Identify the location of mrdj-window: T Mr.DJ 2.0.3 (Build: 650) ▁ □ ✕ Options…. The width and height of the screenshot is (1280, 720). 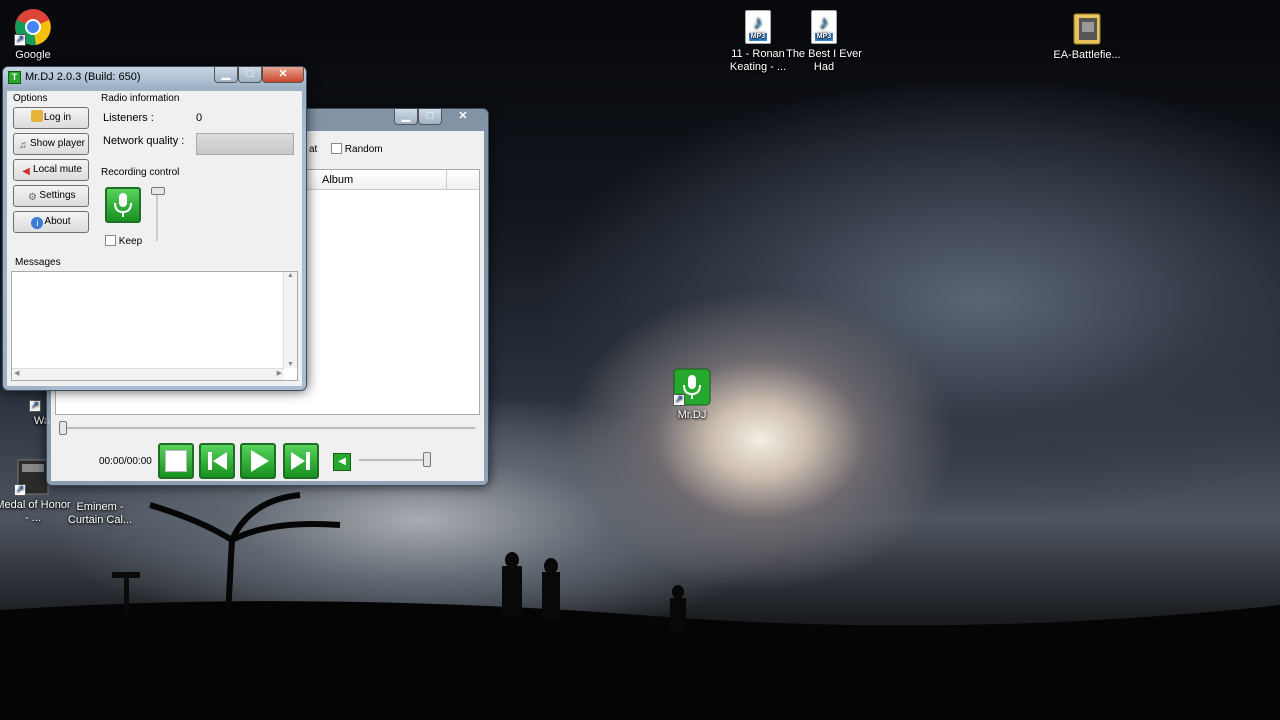
(154, 228).